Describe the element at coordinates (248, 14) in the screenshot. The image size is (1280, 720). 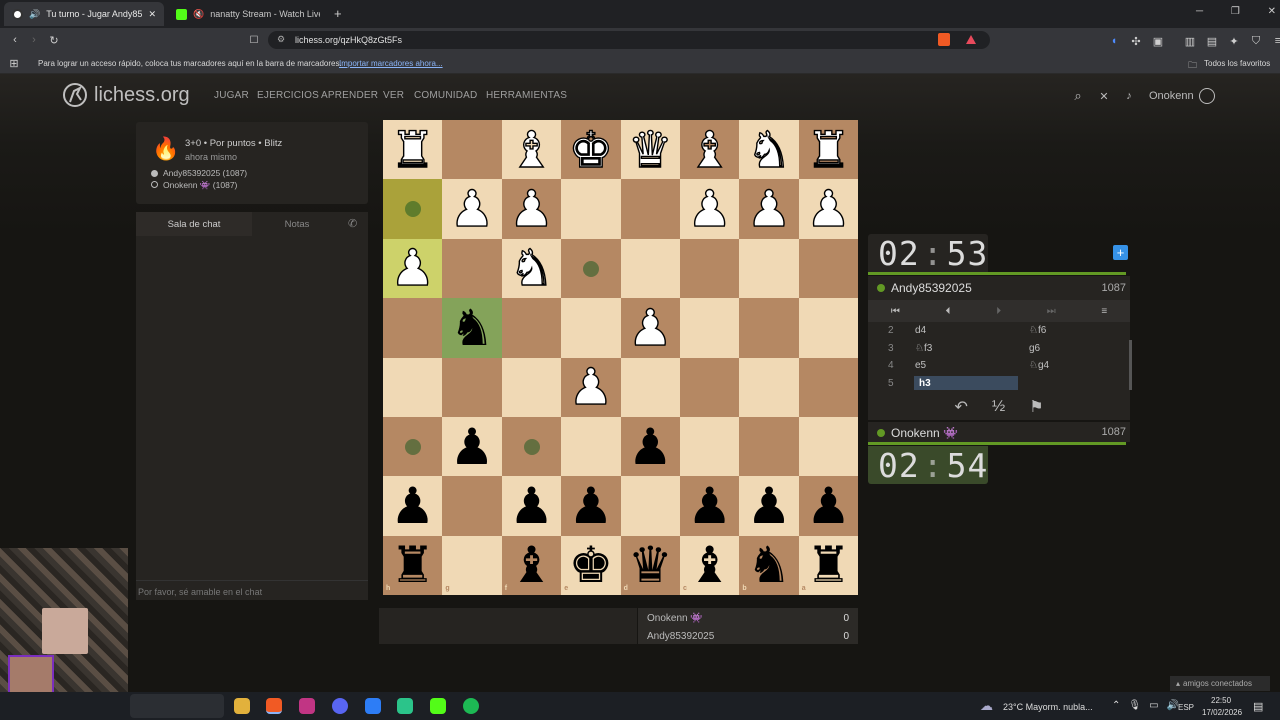
I see `tab-kick: 🔇 nanatty Stream - Watch Live on Kick` at that location.